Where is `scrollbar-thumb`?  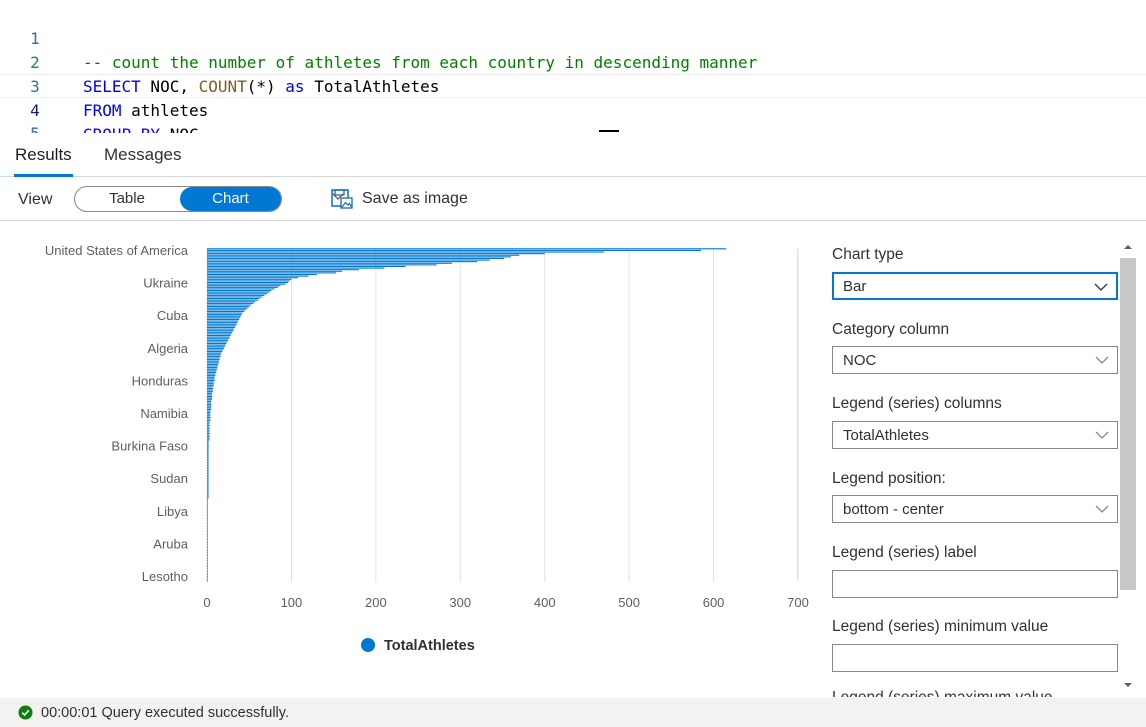
scrollbar-thumb is located at coordinates (1128, 424).